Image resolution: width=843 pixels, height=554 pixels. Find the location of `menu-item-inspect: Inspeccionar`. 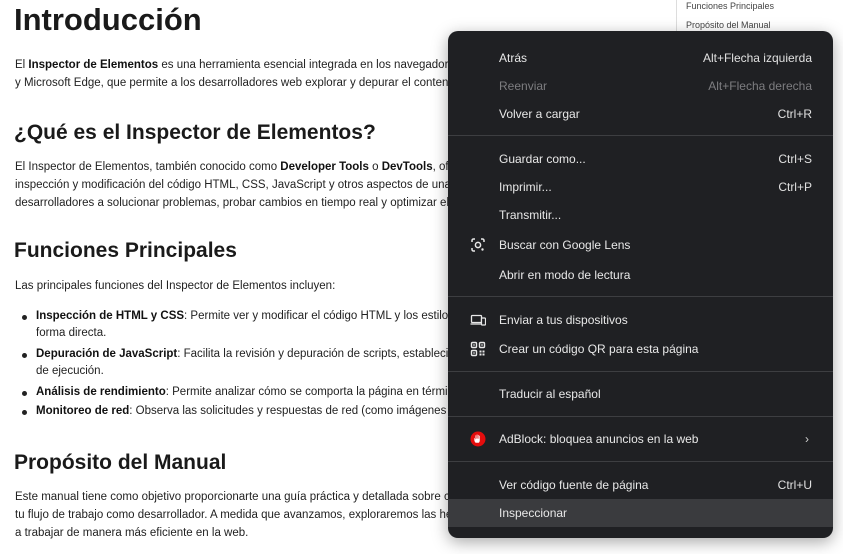

menu-item-inspect: Inspeccionar is located at coordinates (640, 513).